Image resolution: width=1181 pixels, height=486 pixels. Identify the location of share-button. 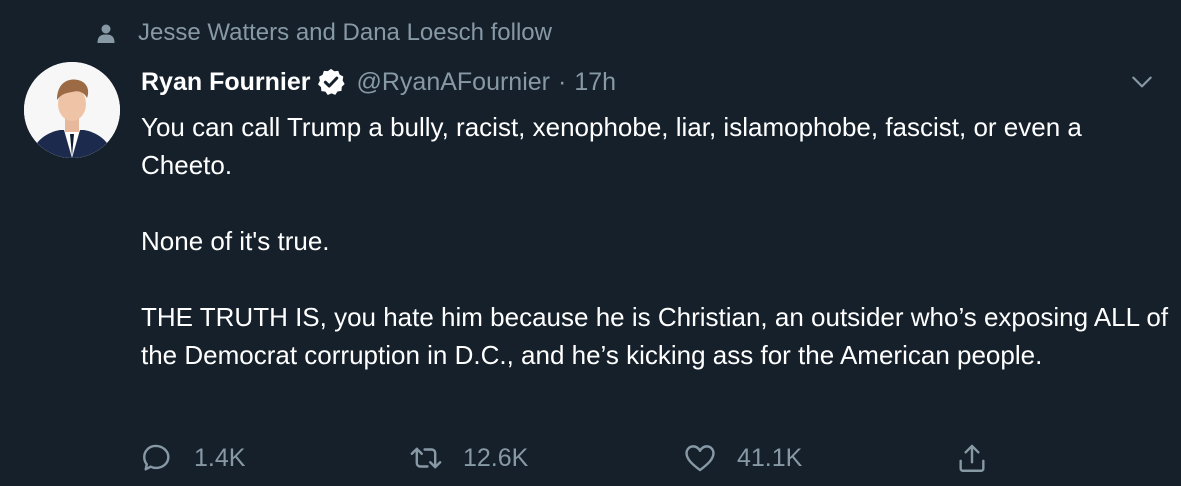
(972, 458).